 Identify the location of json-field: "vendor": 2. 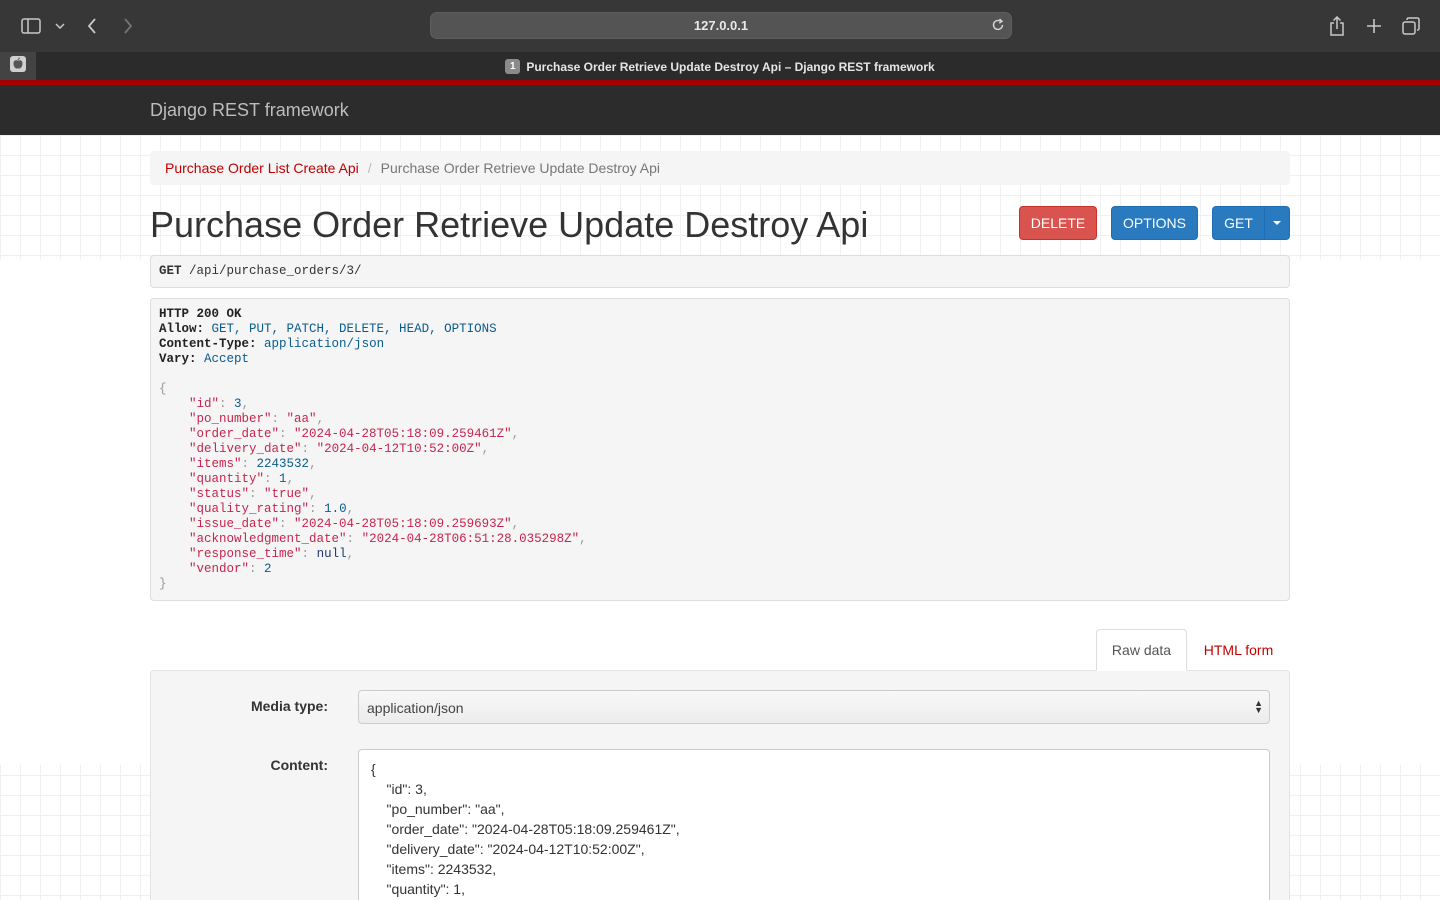
(720, 569).